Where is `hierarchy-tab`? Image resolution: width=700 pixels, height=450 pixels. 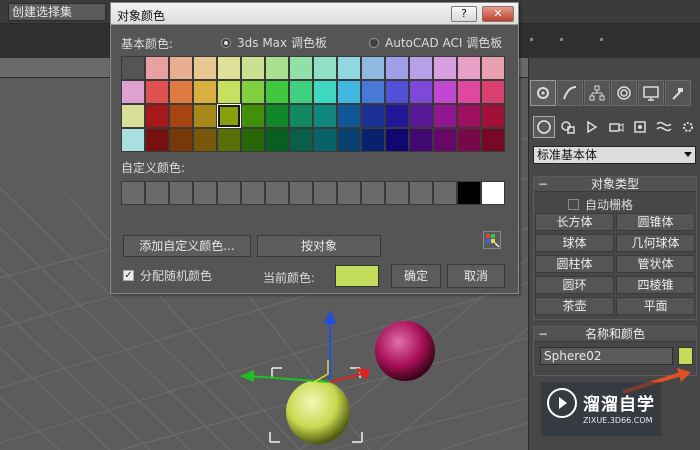
hierarchy-tab is located at coordinates (597, 93).